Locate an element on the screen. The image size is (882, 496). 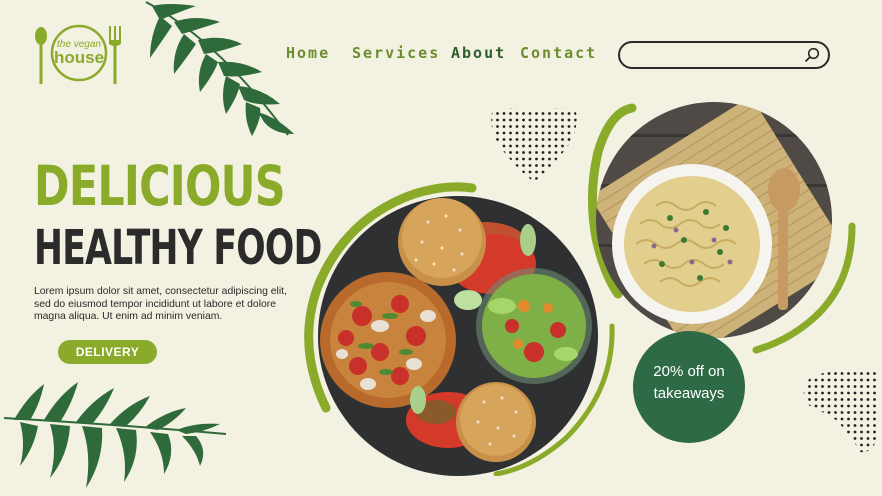
nav-services: Services is located at coordinates (396, 53).